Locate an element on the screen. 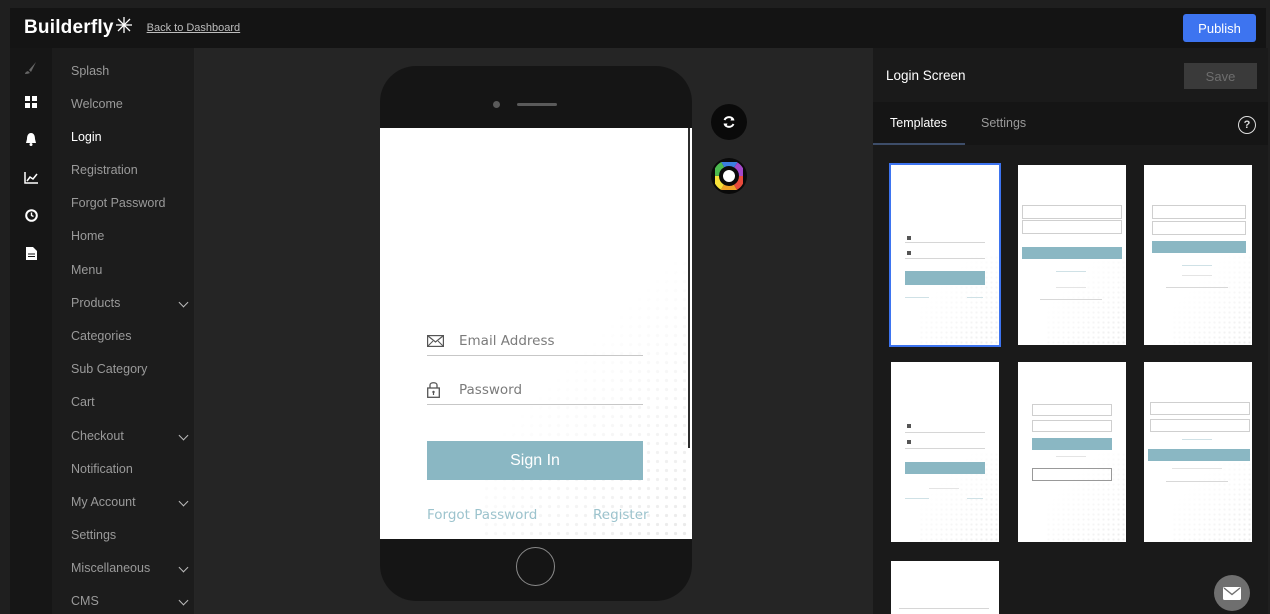  color-theme-button is located at coordinates (729, 176).